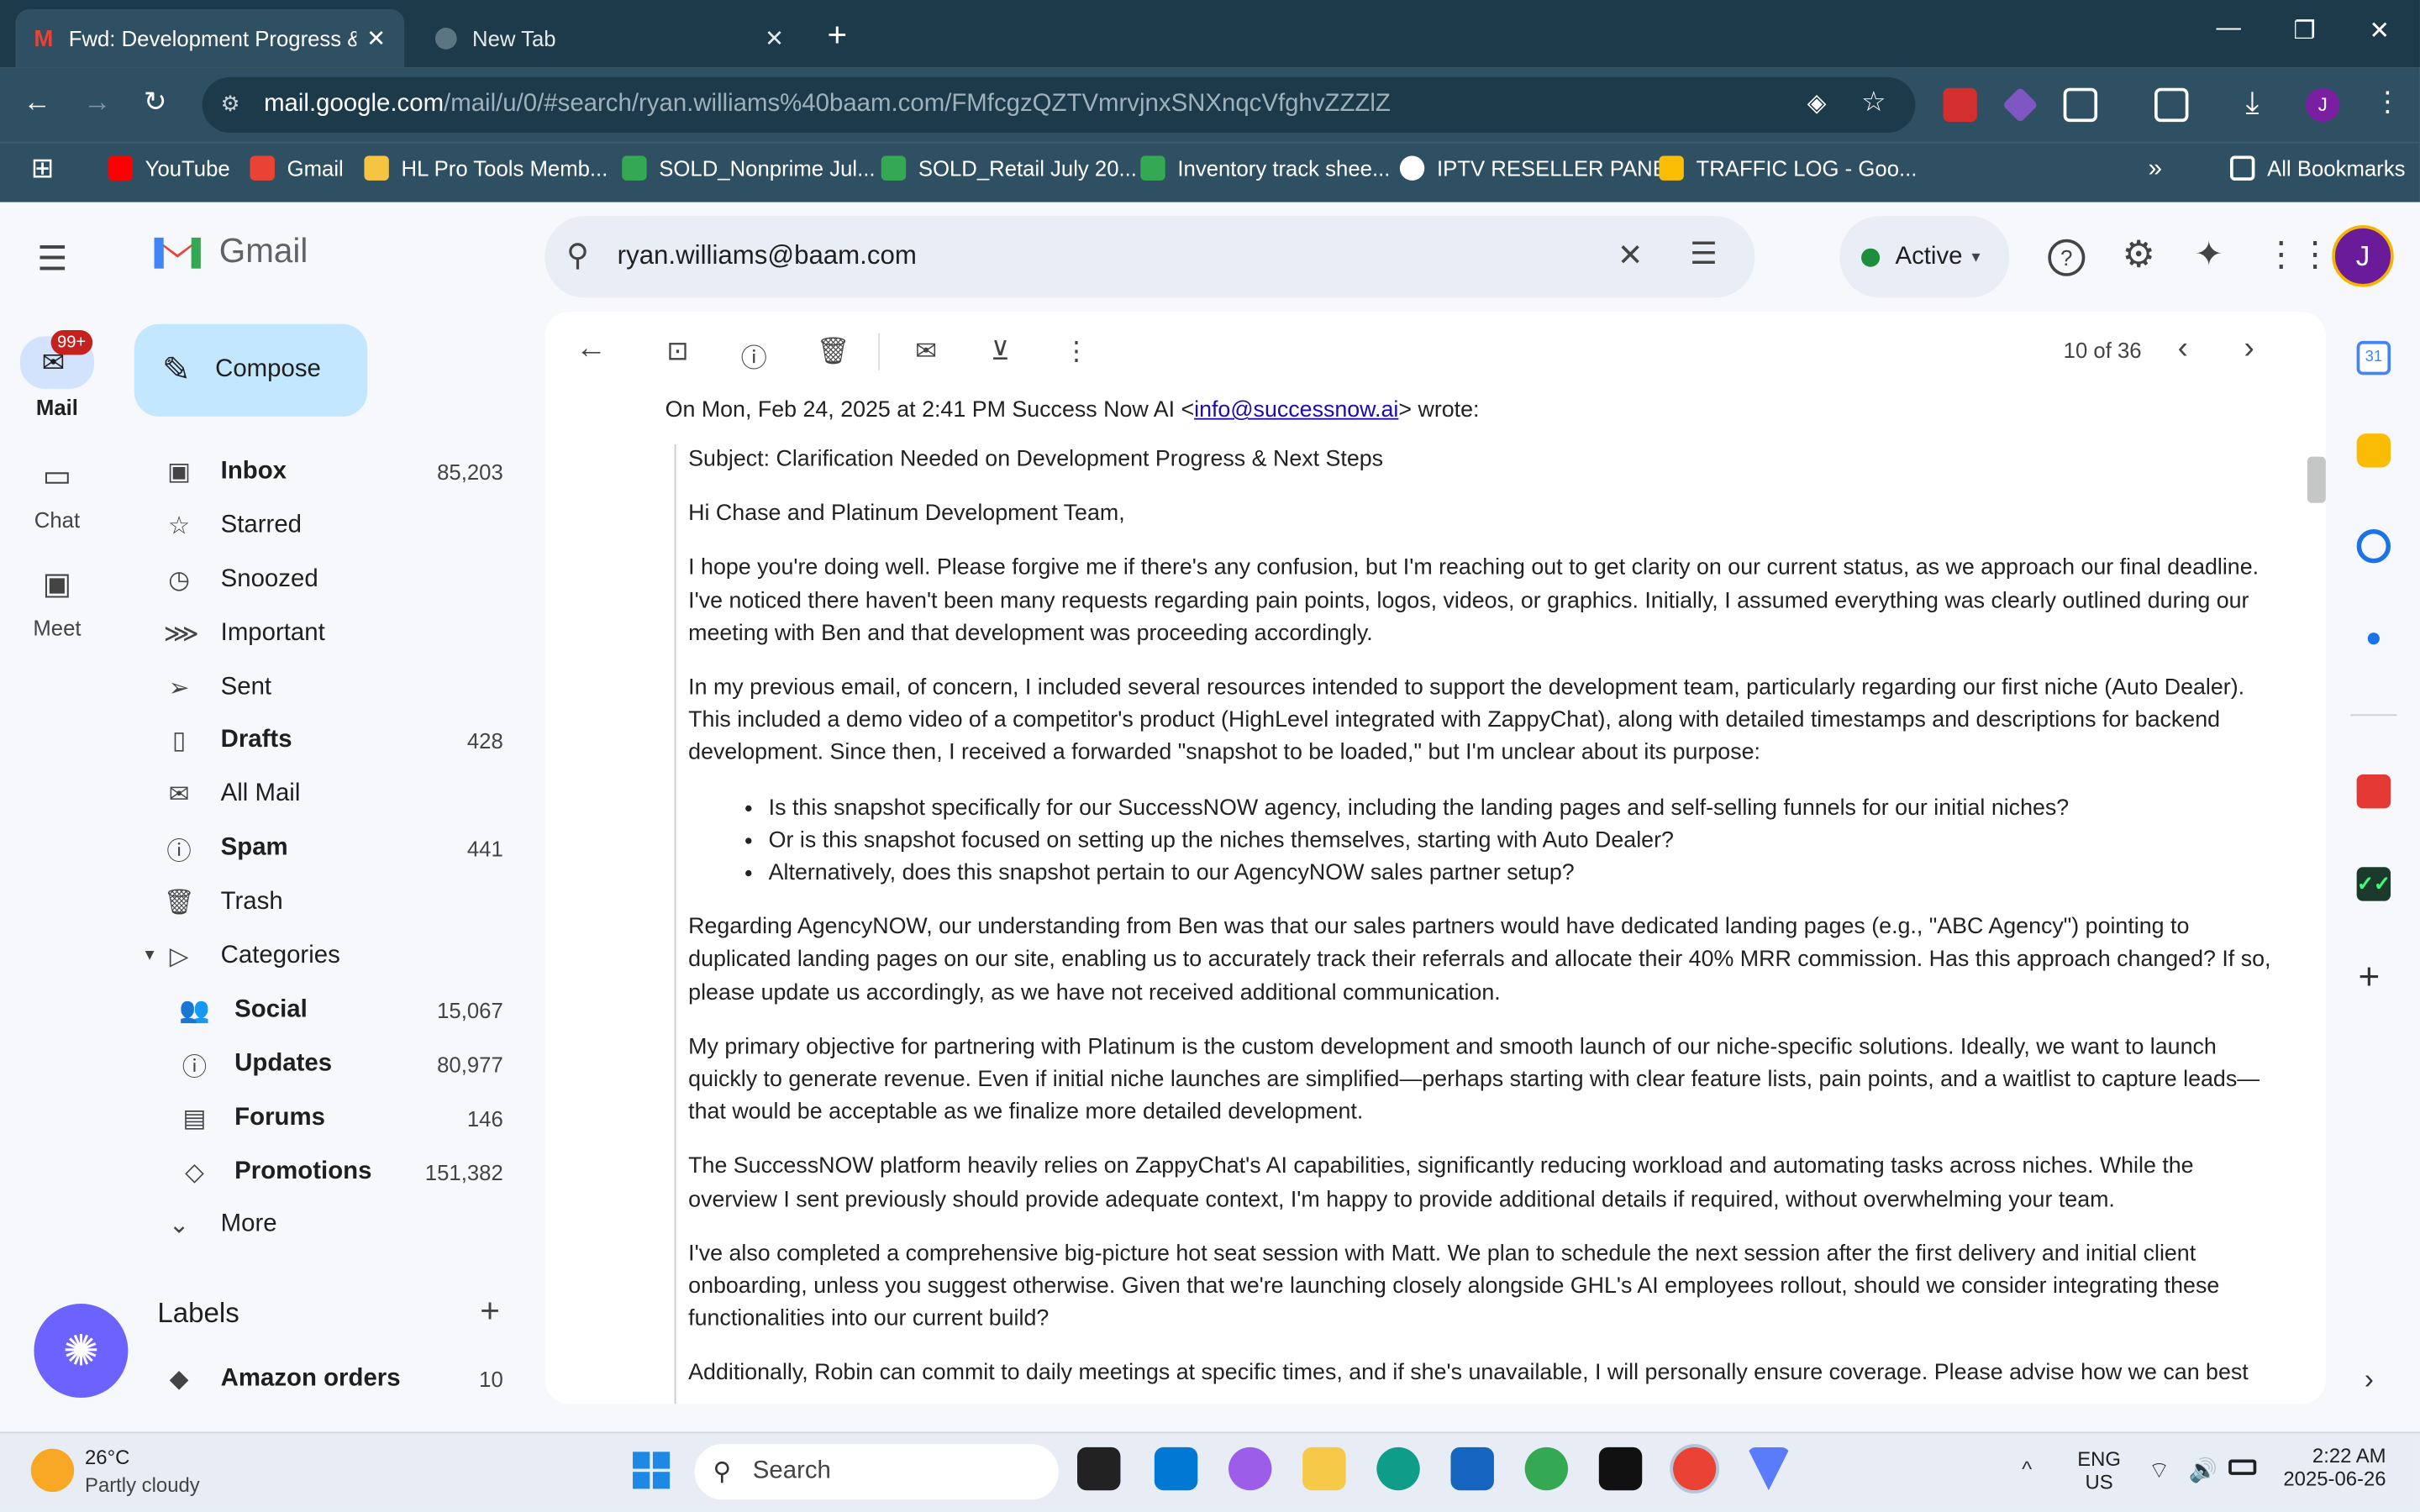 The width and height of the screenshot is (2420, 1512). Describe the element at coordinates (2099, 1470) in the screenshot. I see `language-indicator: ENG US` at that location.